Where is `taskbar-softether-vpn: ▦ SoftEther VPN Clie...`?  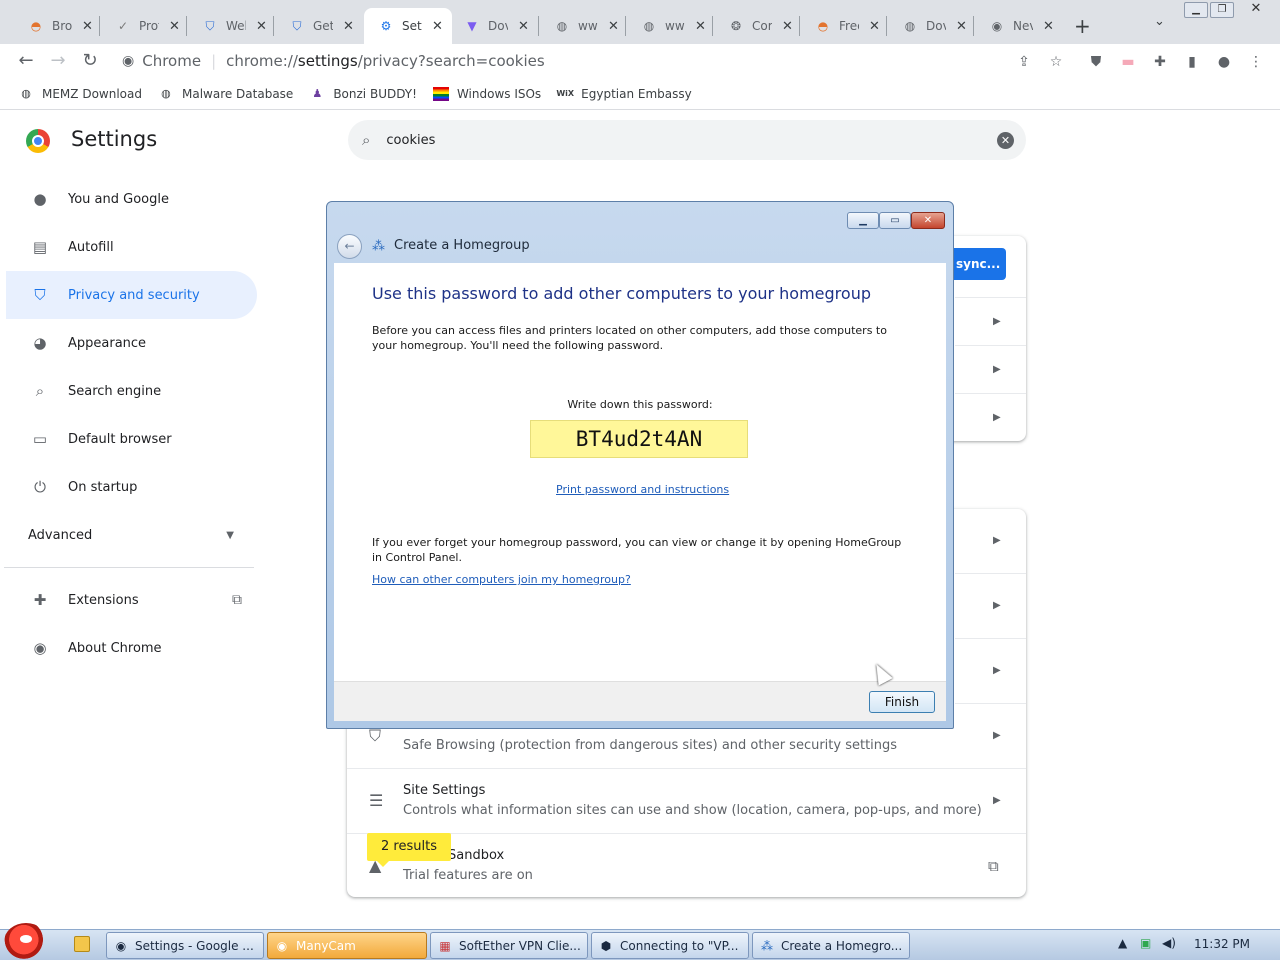 taskbar-softether-vpn: ▦ SoftEther VPN Clie... is located at coordinates (509, 945).